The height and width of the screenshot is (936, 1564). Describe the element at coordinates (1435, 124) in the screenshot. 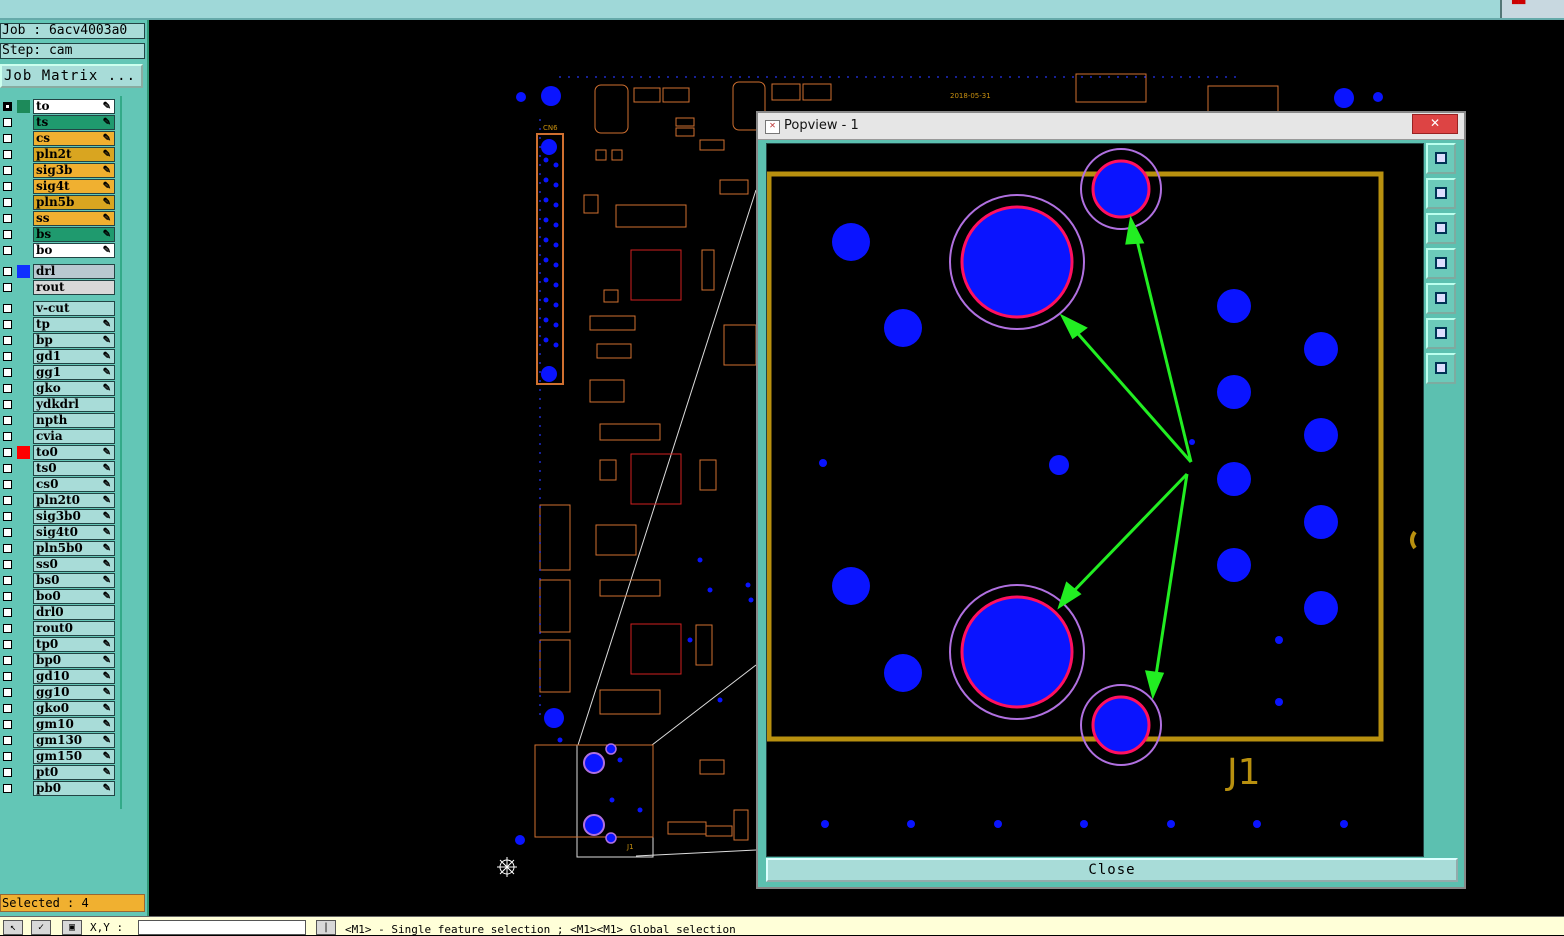

I see `close-icon: ✕` at that location.